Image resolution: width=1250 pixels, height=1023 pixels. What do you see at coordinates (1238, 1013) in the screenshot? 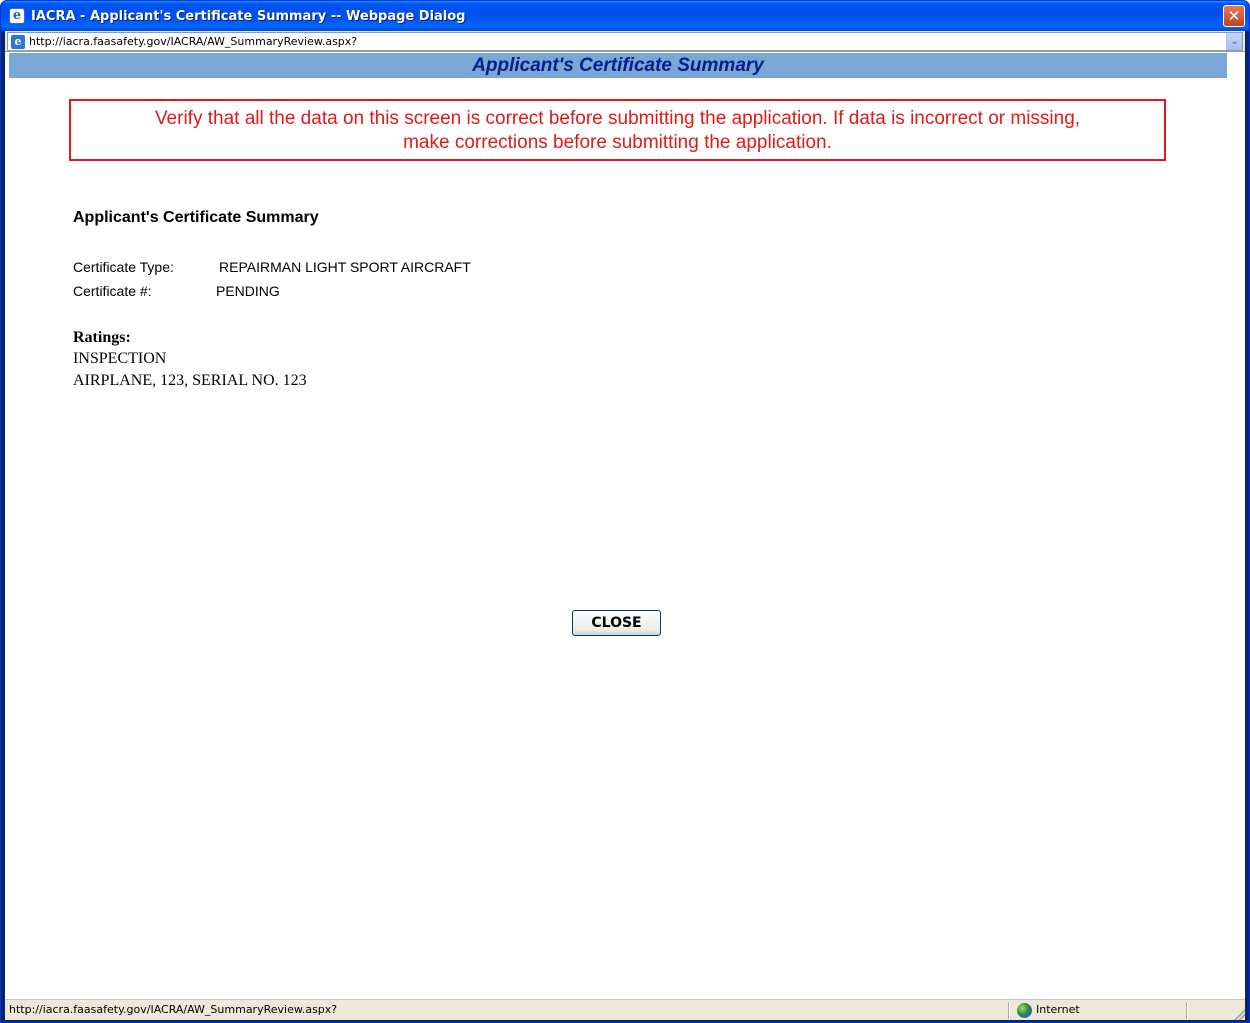
I see `resize-grip` at bounding box center [1238, 1013].